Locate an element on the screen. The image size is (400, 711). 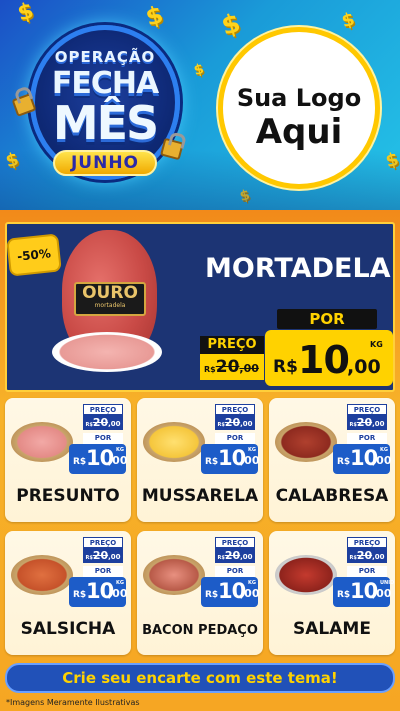
product-name: CALABRESA is located at coordinates (332, 496).